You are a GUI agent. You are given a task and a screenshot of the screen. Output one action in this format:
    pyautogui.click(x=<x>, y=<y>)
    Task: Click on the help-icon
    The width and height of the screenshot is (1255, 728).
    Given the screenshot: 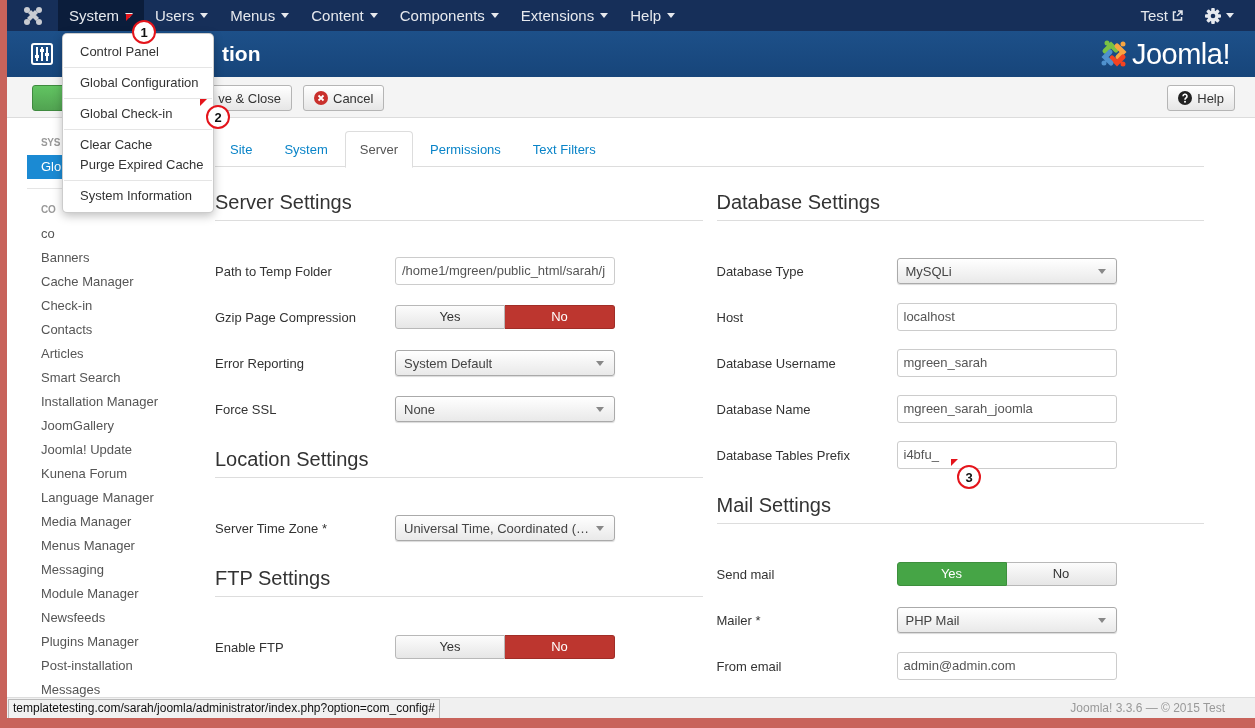 What is the action you would take?
    pyautogui.click(x=1185, y=98)
    